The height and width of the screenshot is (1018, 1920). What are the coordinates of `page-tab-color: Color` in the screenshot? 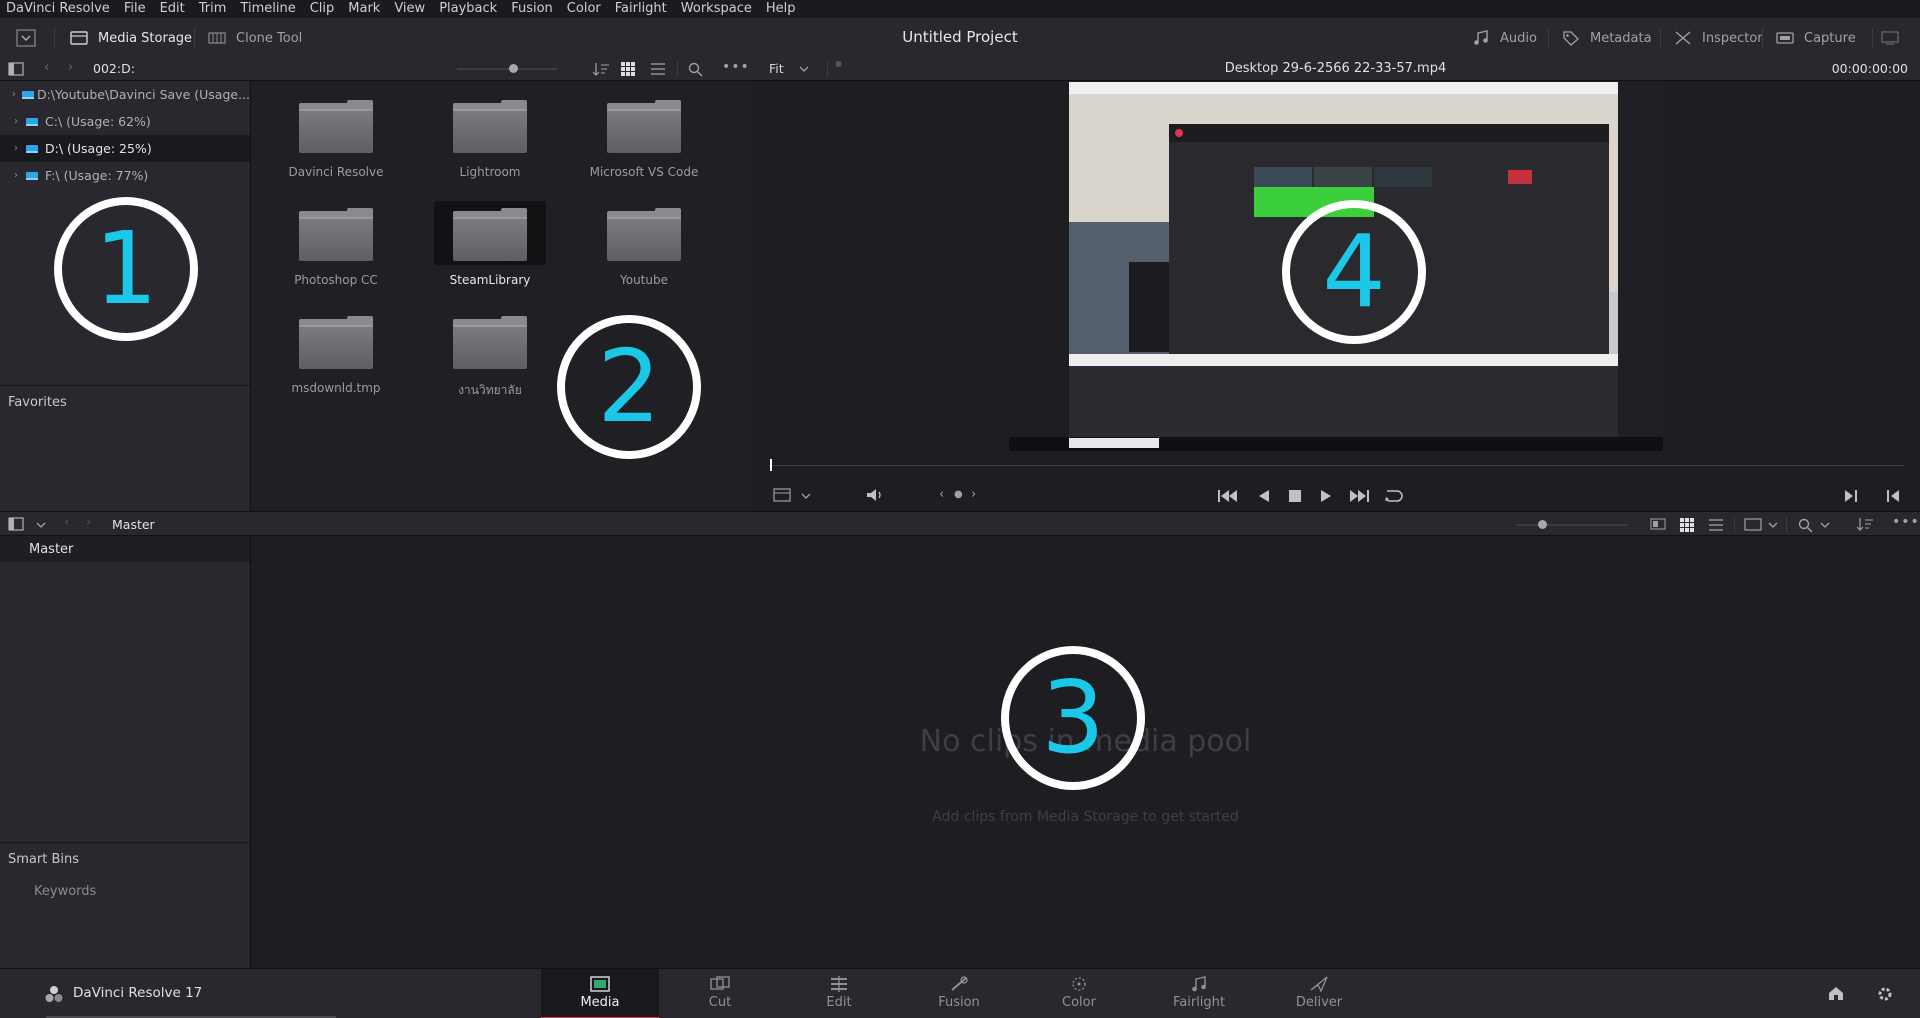 It's located at (1079, 993).